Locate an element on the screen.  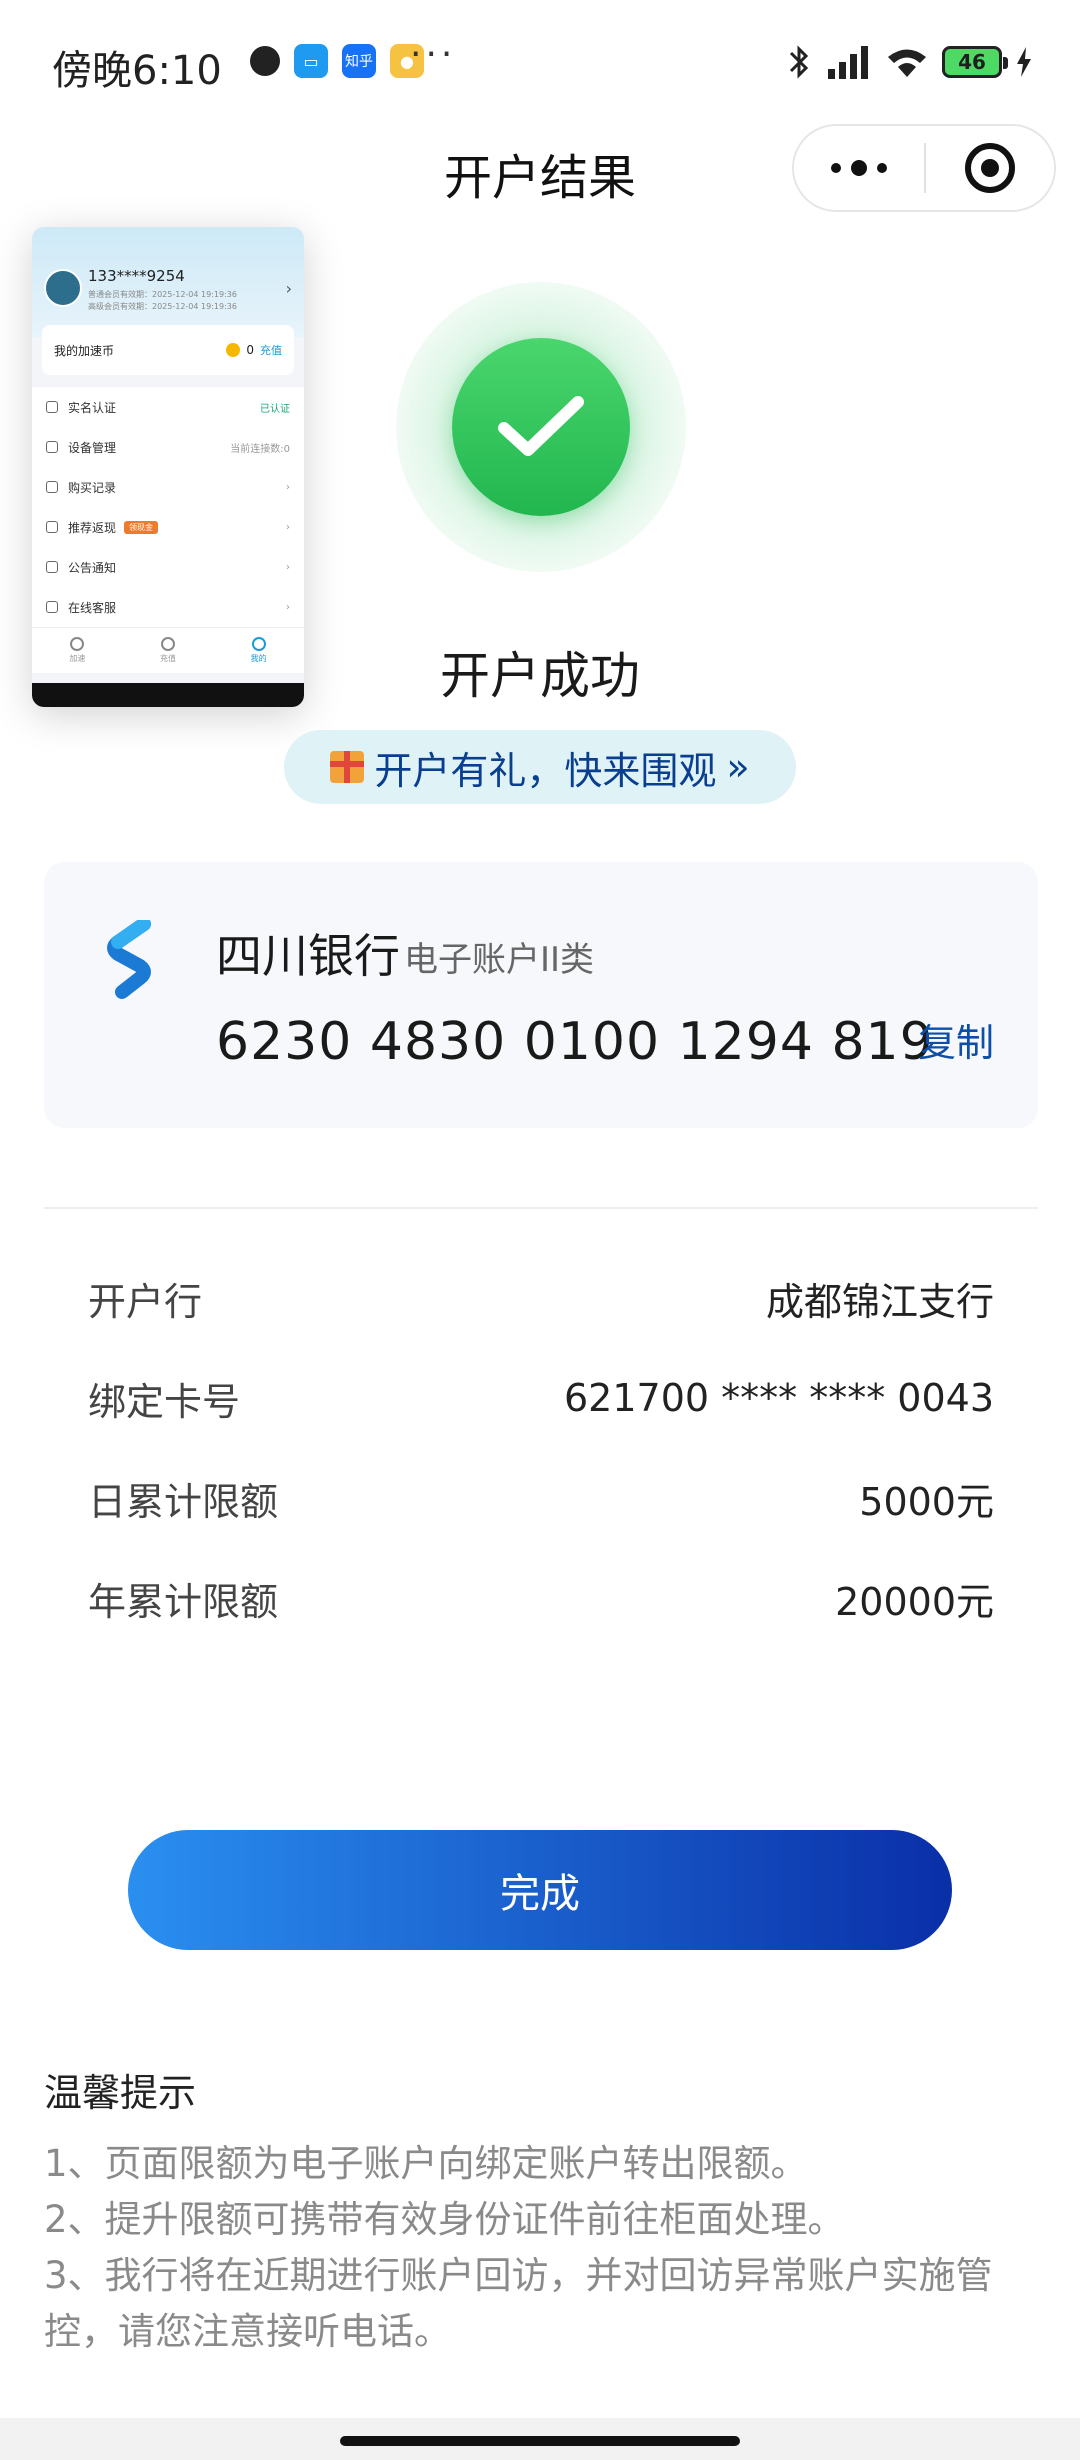
account-type: 电子账户II类 is located at coordinates (499, 960).